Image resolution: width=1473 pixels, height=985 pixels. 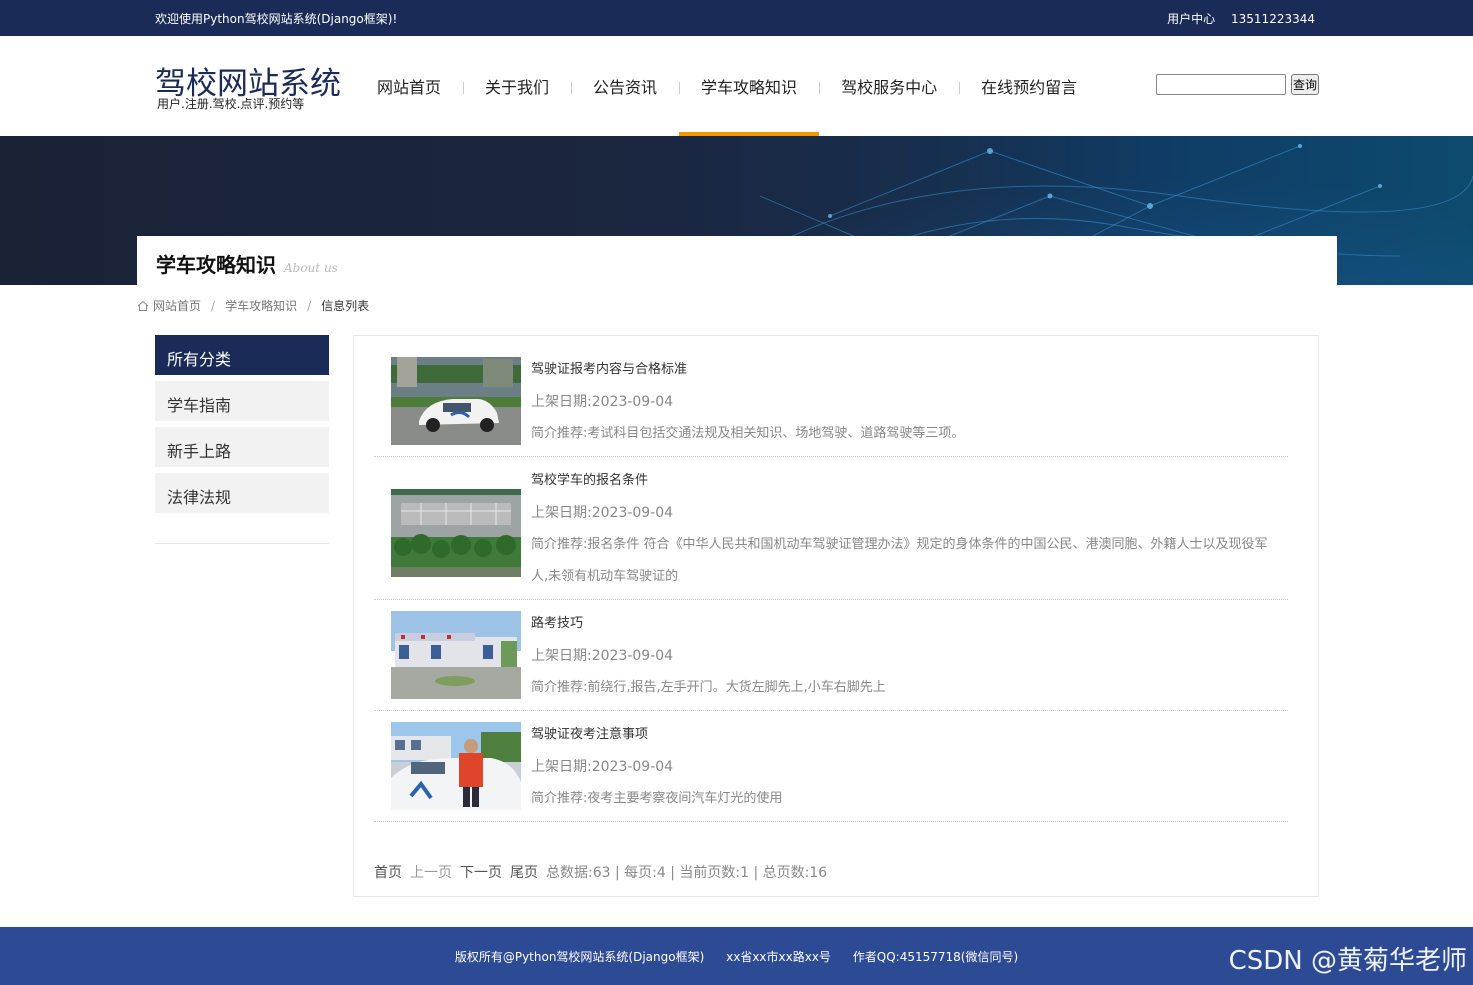 What do you see at coordinates (1191, 19) in the screenshot?
I see `user-center-link: 用户中心` at bounding box center [1191, 19].